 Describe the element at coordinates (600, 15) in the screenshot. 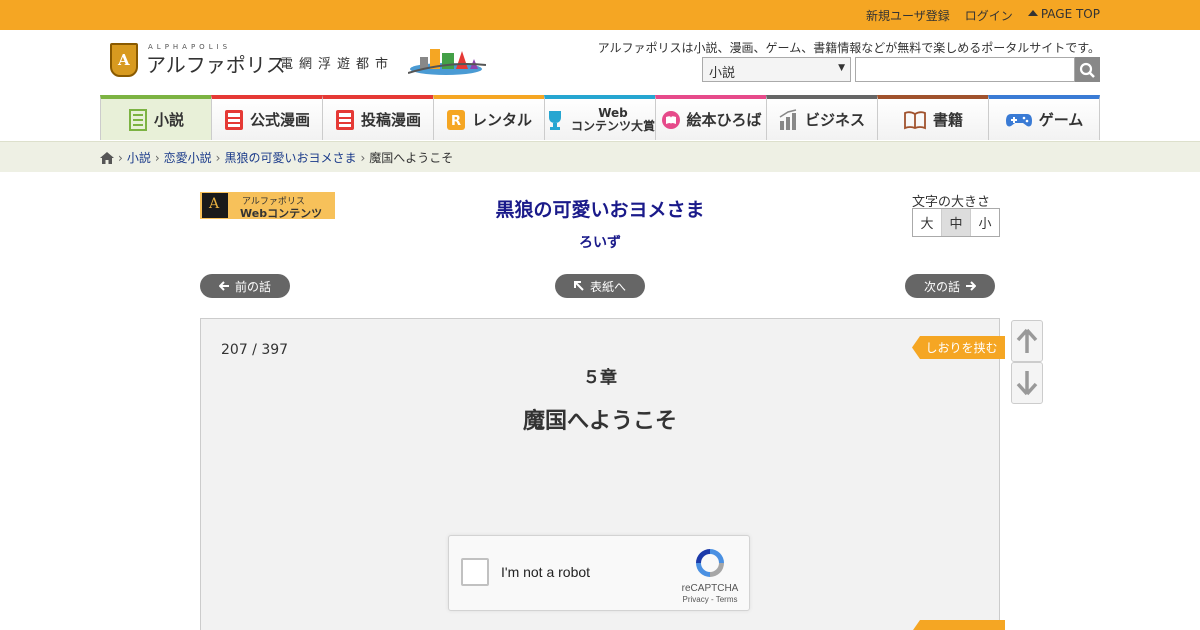

I see `top-bar: 新規ユーザ登録 ログイン PAGE TOP` at that location.